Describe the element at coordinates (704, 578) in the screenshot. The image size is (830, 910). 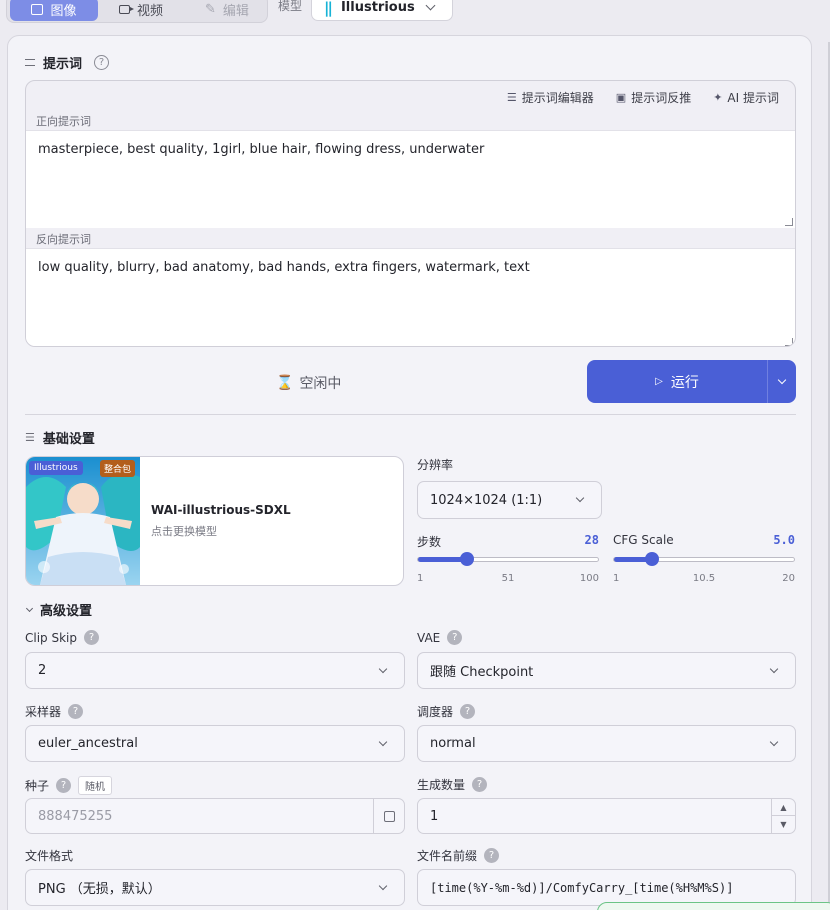
I see `cfg-mid: 10.5` at that location.